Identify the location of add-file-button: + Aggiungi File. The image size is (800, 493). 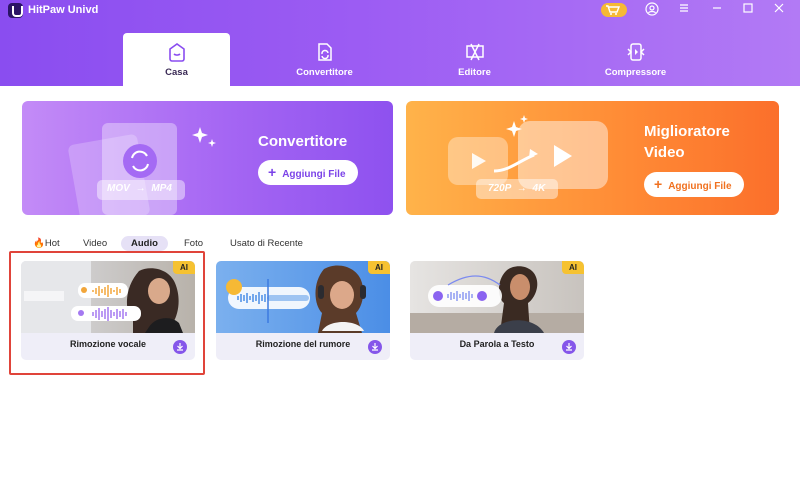
(308, 172).